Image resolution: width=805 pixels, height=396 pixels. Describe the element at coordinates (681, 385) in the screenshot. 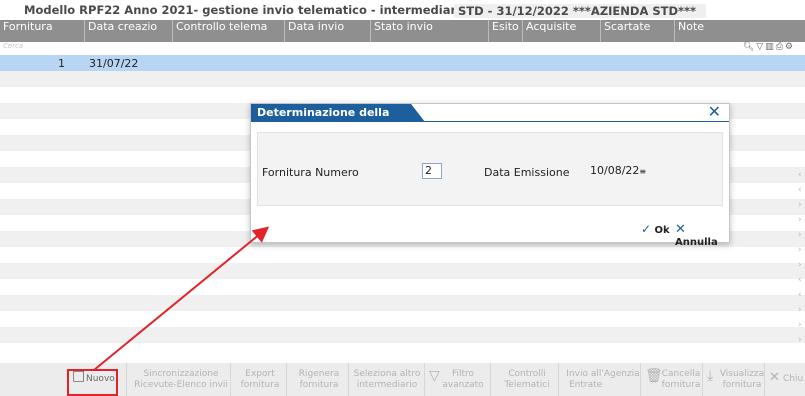

I see `cancella-label-2: fornitura` at that location.